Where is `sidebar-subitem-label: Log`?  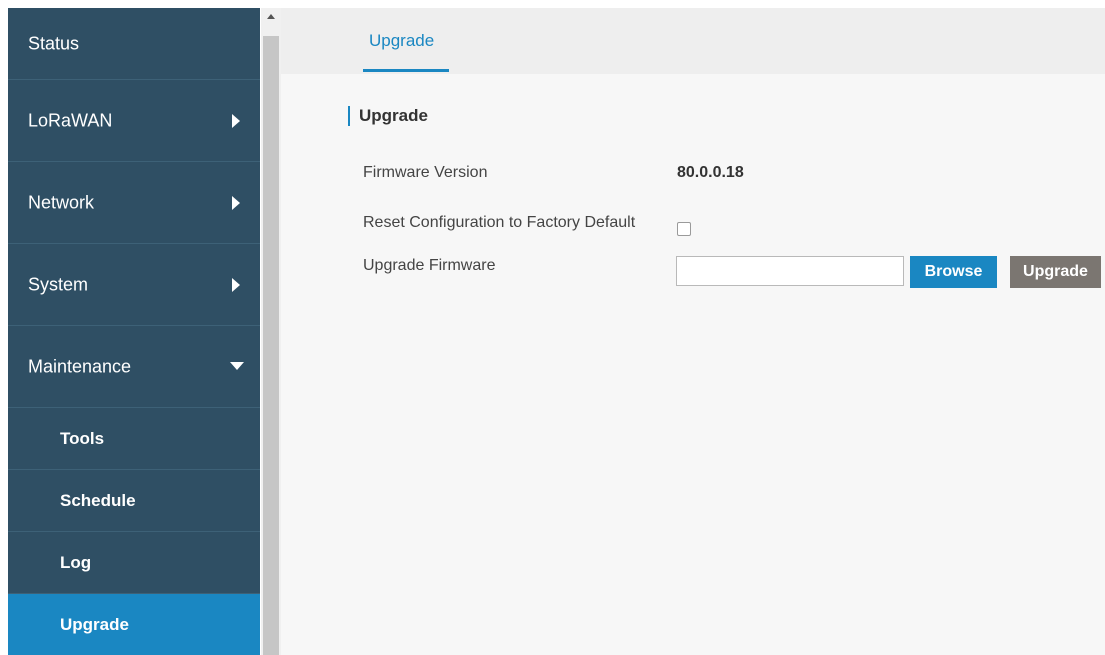 sidebar-subitem-label: Log is located at coordinates (76, 562).